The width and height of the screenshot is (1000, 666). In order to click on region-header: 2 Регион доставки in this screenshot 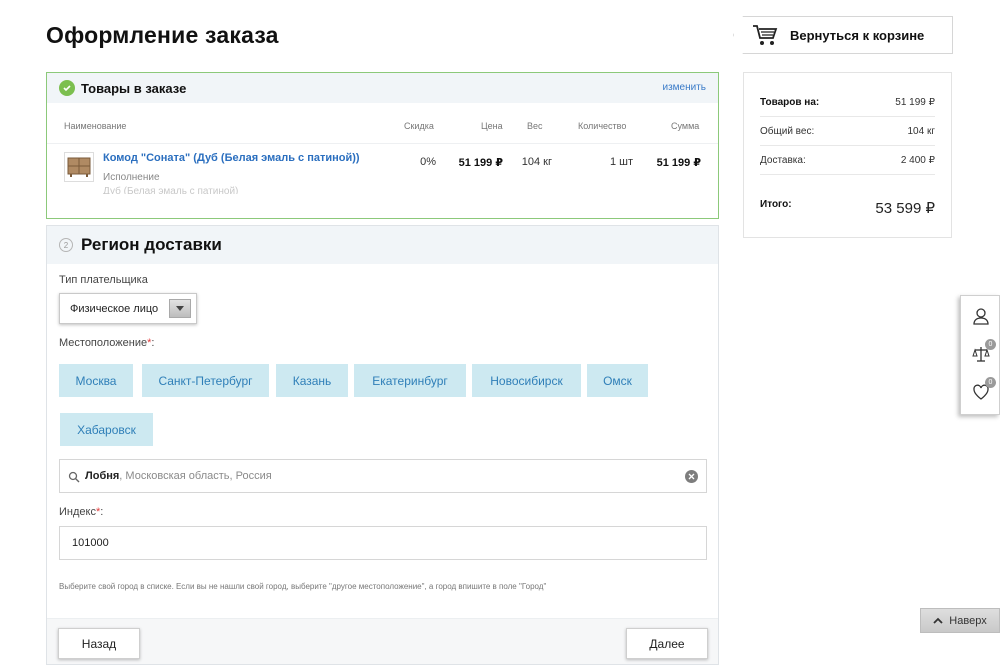, I will do `click(382, 245)`.